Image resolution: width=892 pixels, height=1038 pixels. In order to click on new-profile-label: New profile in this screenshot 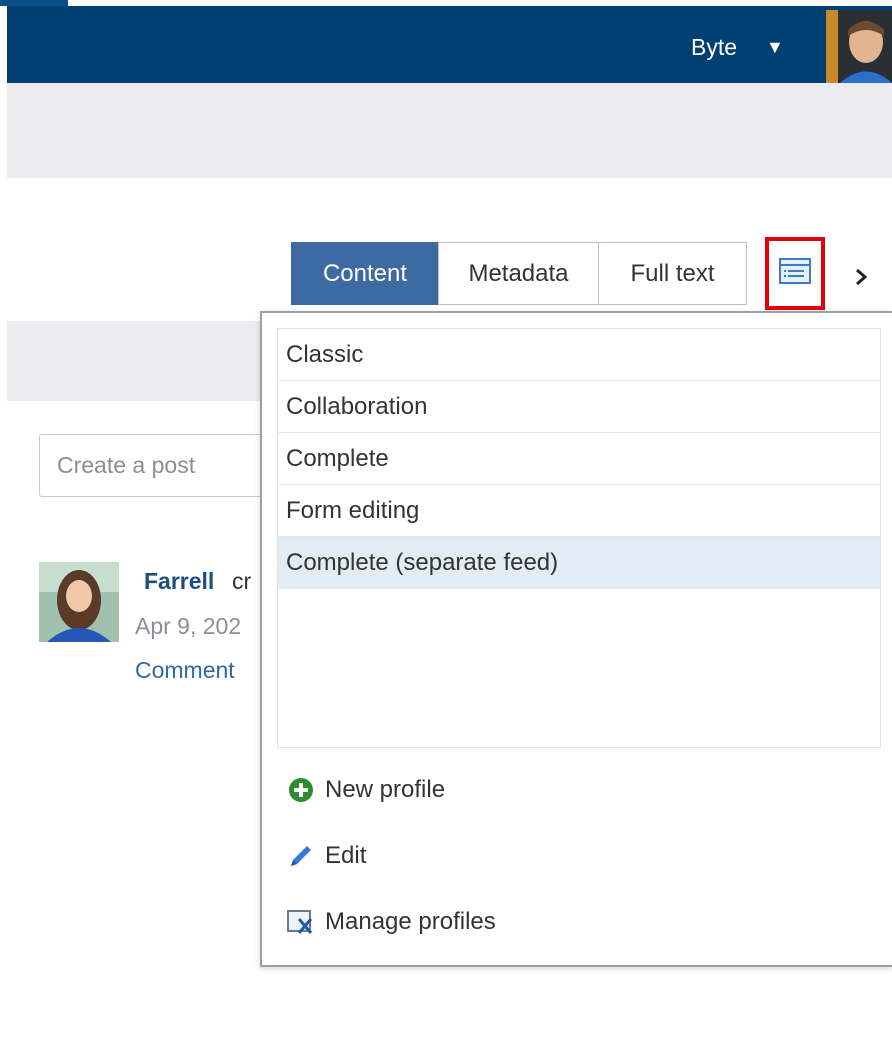, I will do `click(385, 789)`.